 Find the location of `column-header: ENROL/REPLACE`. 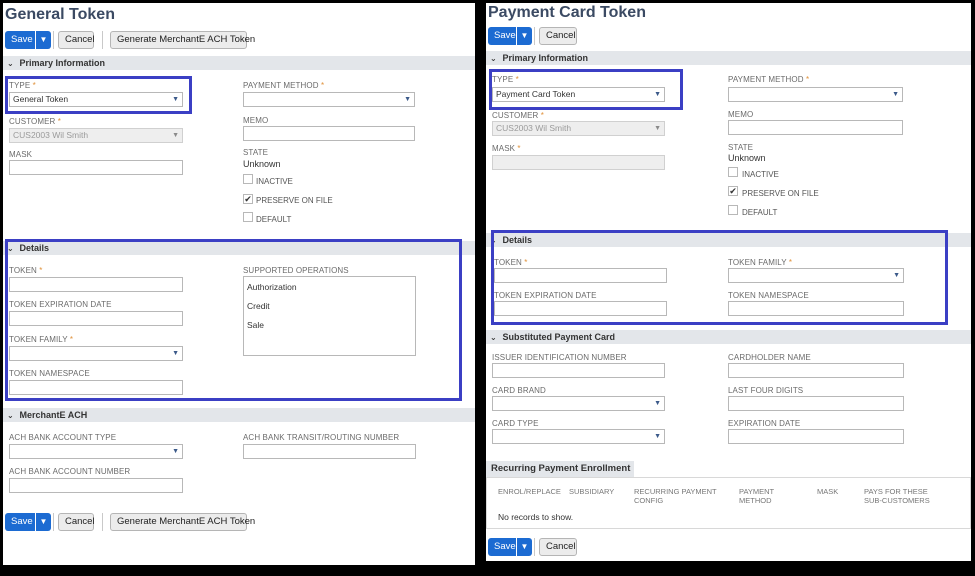

column-header: ENROL/REPLACE is located at coordinates (529, 491).